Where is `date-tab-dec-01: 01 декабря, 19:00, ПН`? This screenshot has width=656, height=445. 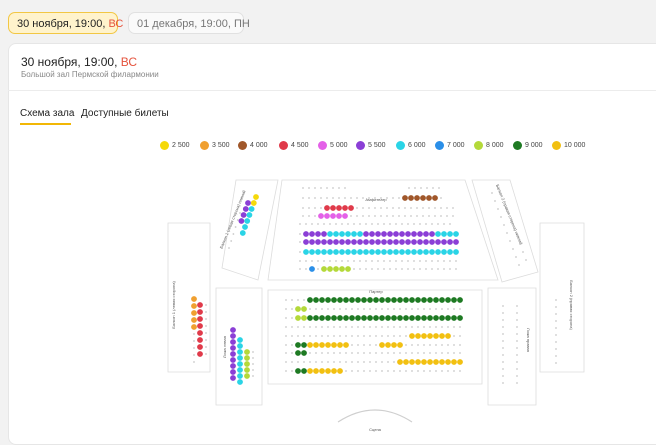 date-tab-dec-01: 01 декабря, 19:00, ПН is located at coordinates (189, 23).